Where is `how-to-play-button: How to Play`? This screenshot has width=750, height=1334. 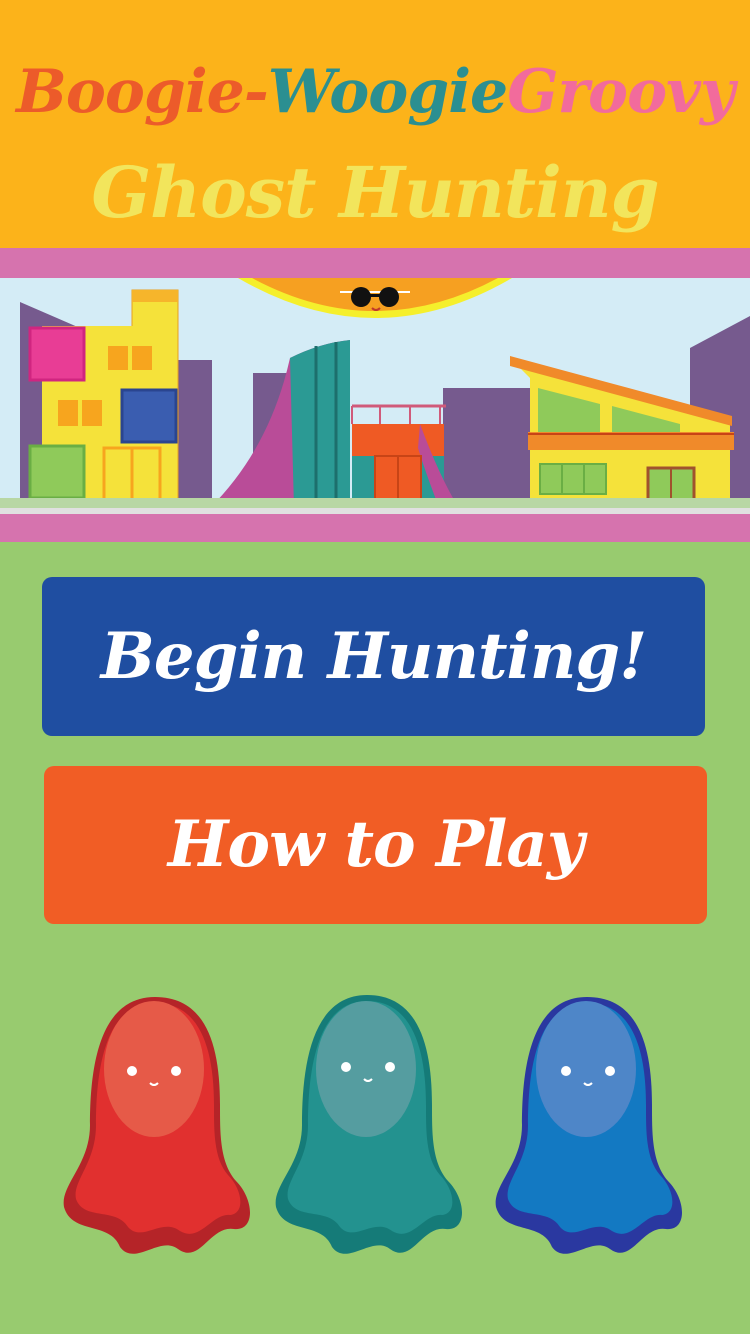
how-to-play-button: How to Play is located at coordinates (375, 845).